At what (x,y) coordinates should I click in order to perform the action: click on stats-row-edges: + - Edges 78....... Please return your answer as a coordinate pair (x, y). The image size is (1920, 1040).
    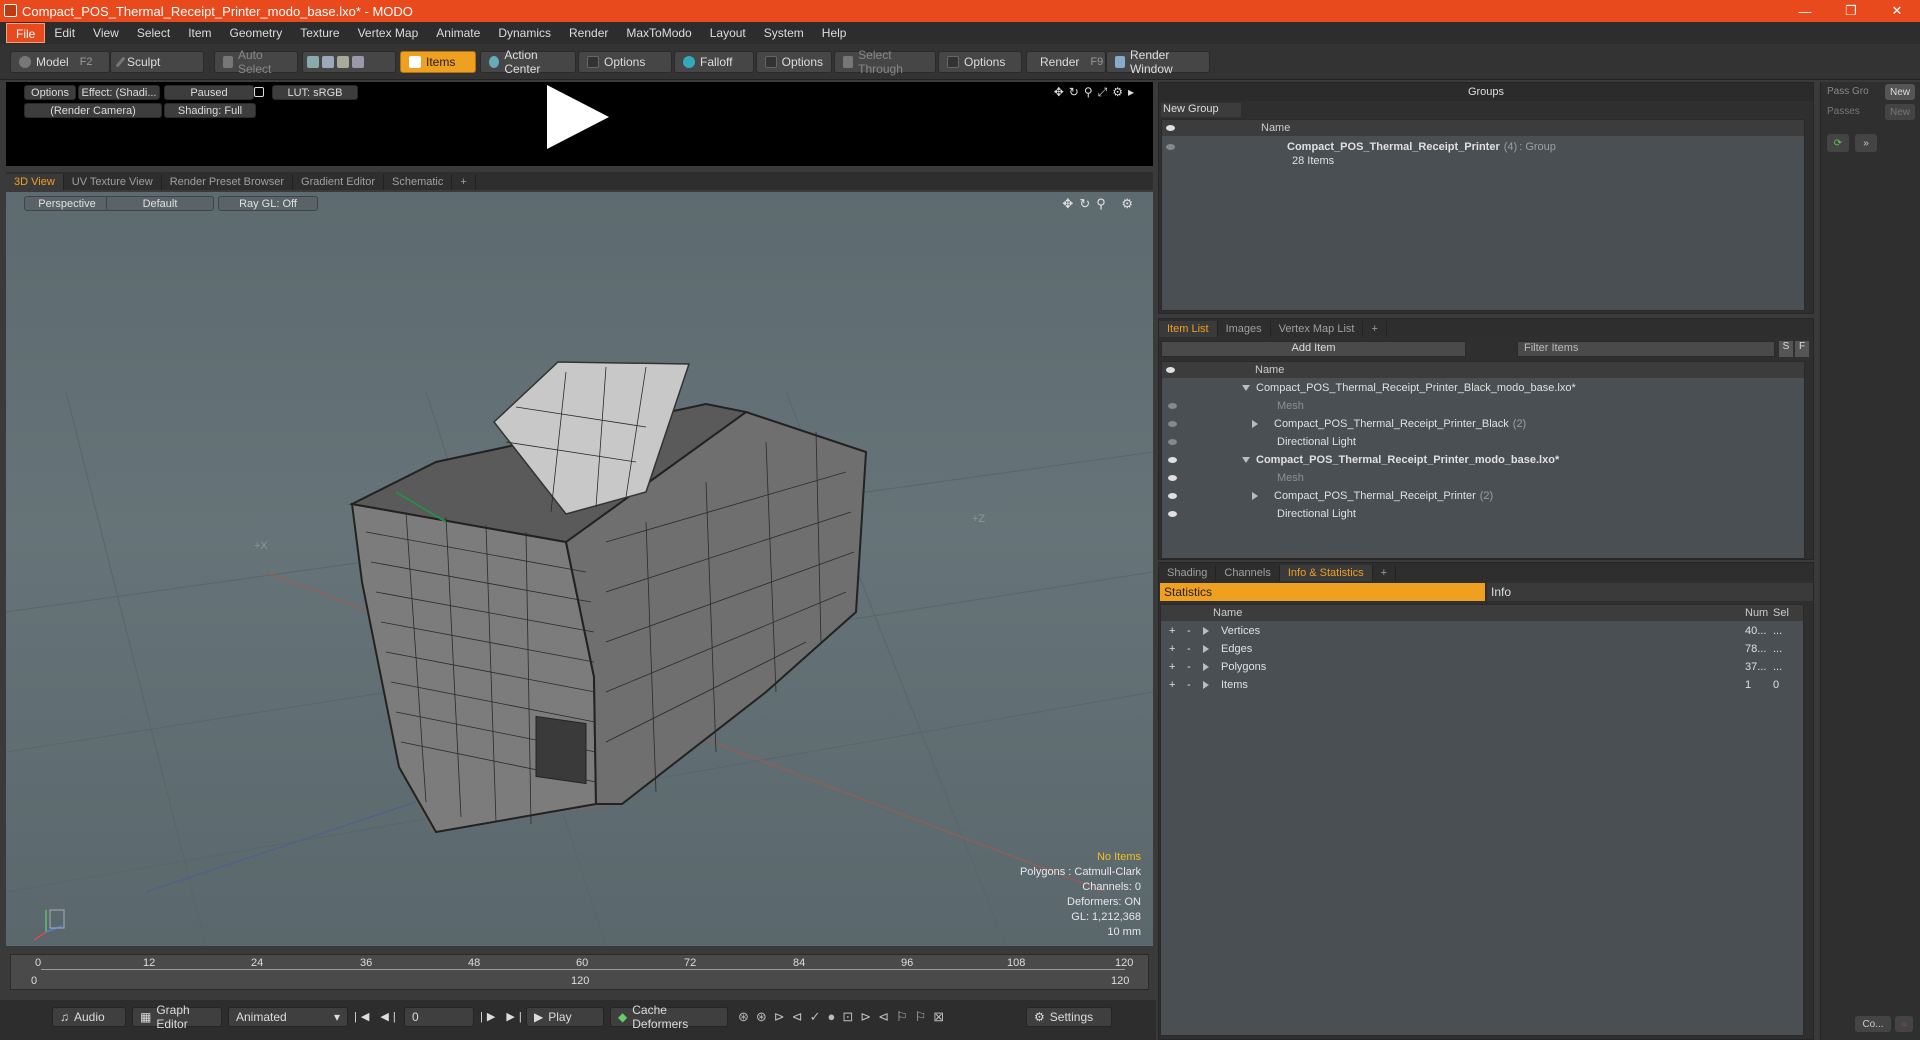
    Looking at the image, I should click on (1482, 649).